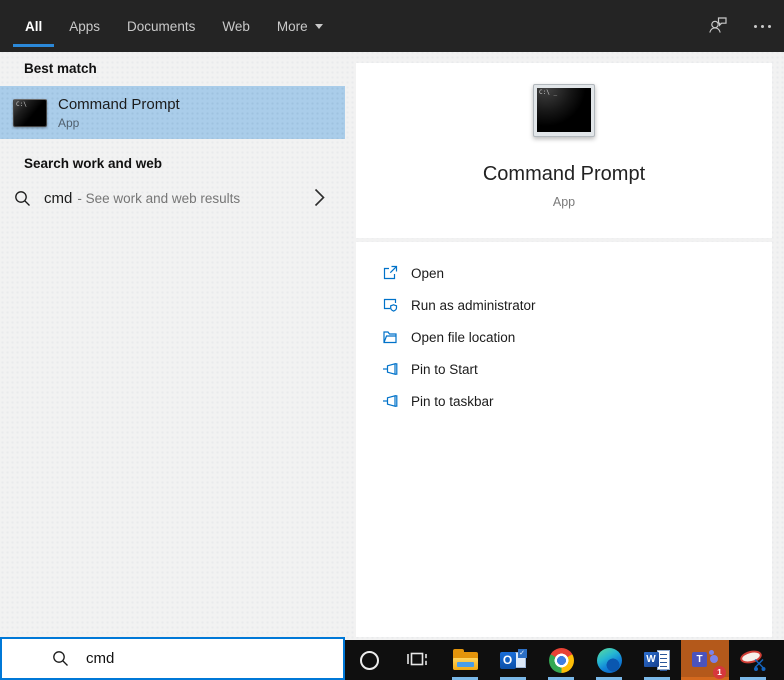 This screenshot has width=784, height=680. What do you see at coordinates (159, 198) in the screenshot?
I see `suggestion-description: - See work and web results` at bounding box center [159, 198].